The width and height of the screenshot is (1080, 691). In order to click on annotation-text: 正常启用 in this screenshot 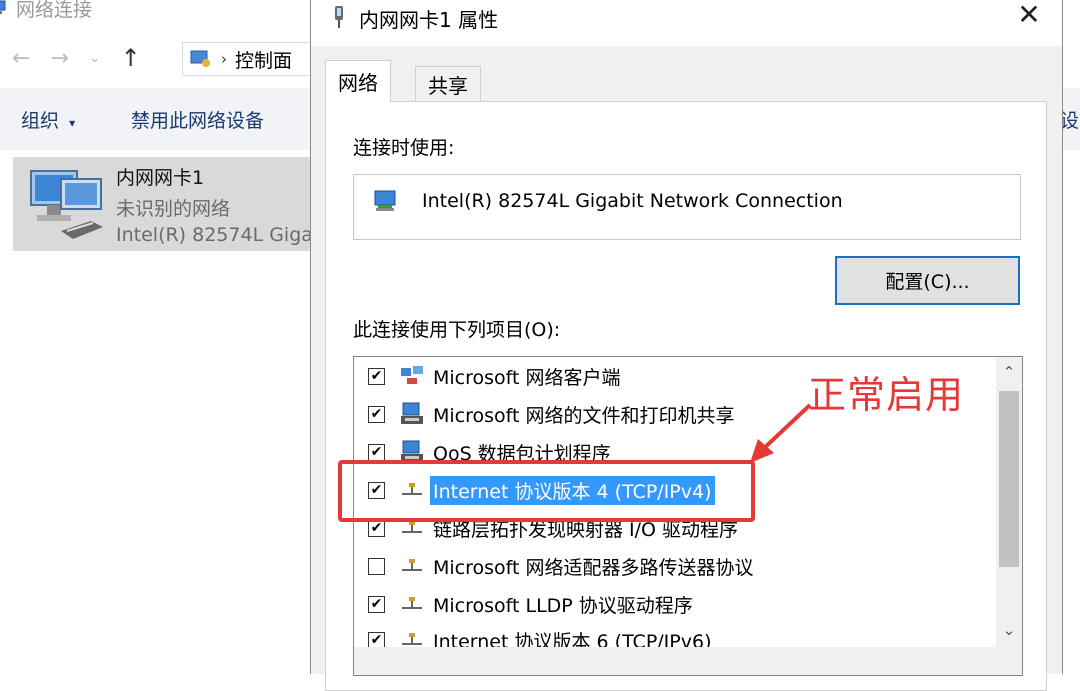, I will do `click(886, 395)`.